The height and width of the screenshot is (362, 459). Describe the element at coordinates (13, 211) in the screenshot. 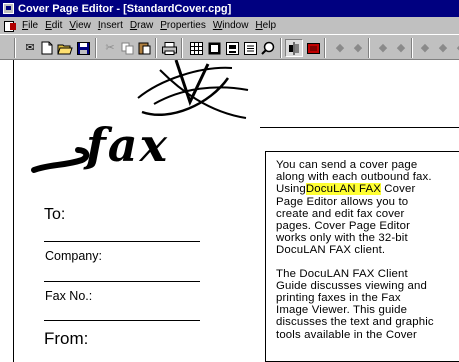

I see `page-margin-line` at that location.